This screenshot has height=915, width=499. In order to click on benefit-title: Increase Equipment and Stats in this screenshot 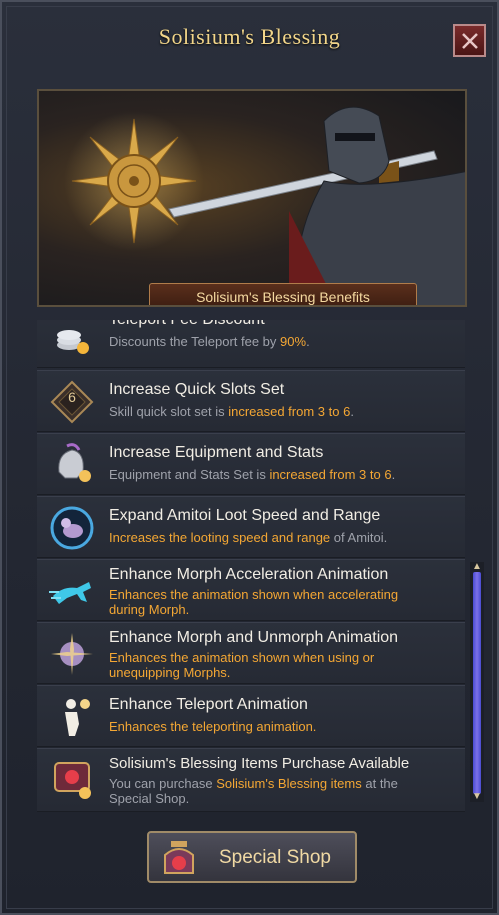, I will do `click(216, 452)`.